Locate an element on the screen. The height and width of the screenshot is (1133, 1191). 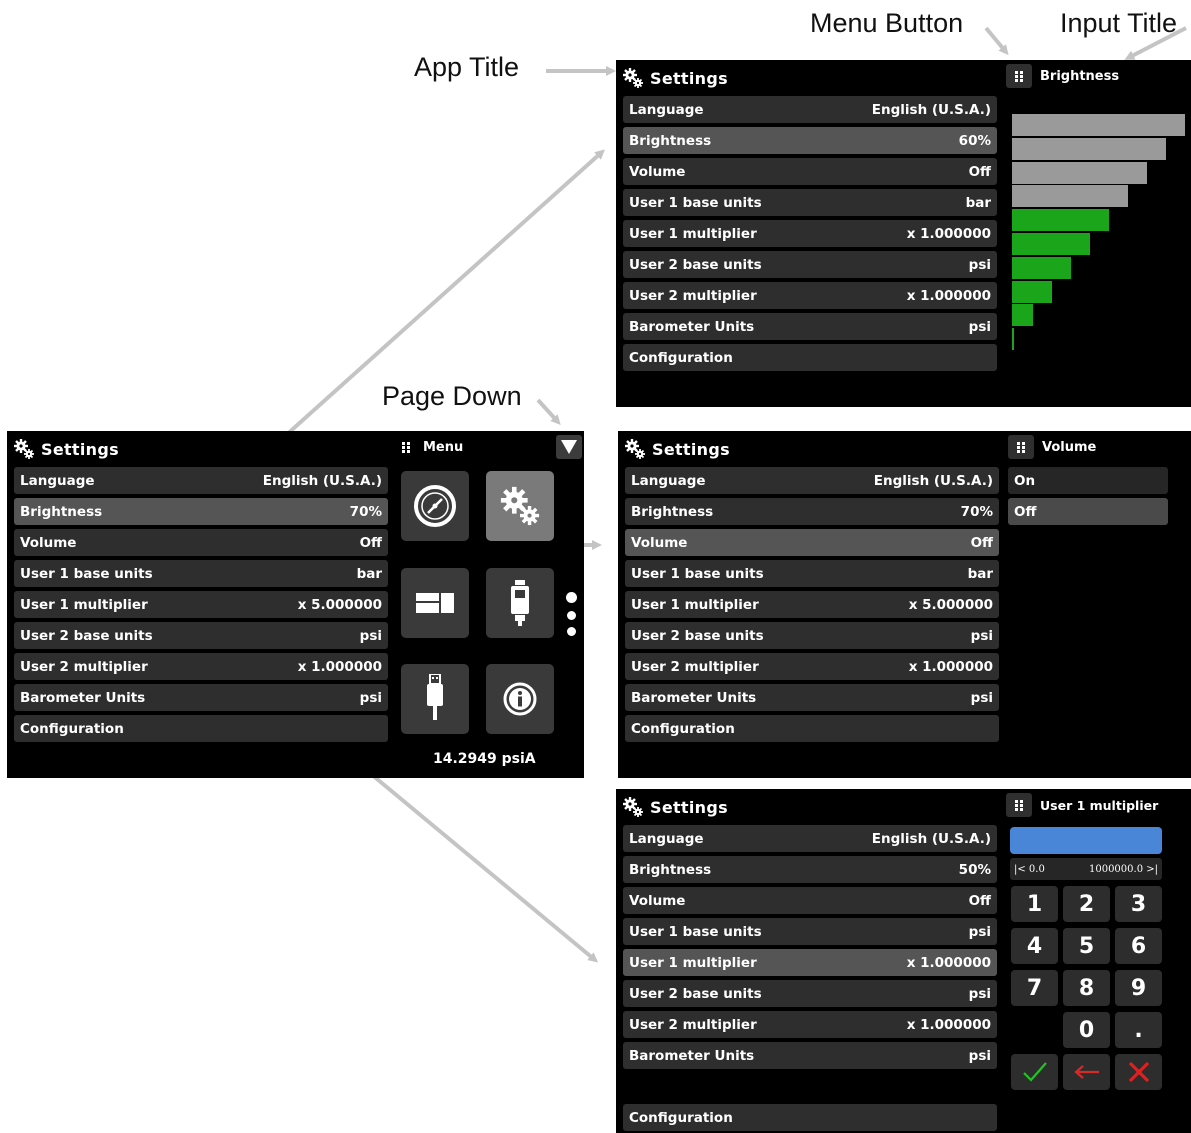
key-8: 8 is located at coordinates (1086, 988).